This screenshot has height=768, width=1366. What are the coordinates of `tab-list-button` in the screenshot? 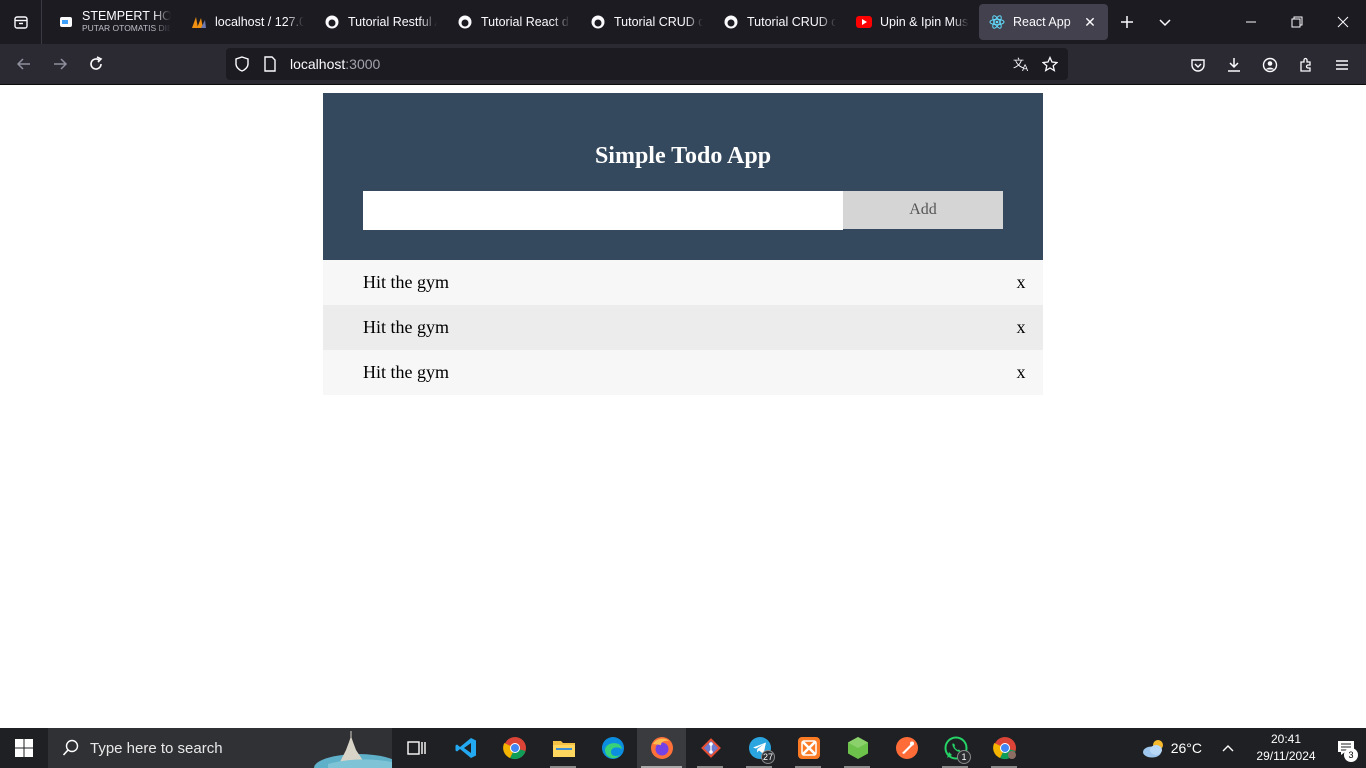 It's located at (21, 22).